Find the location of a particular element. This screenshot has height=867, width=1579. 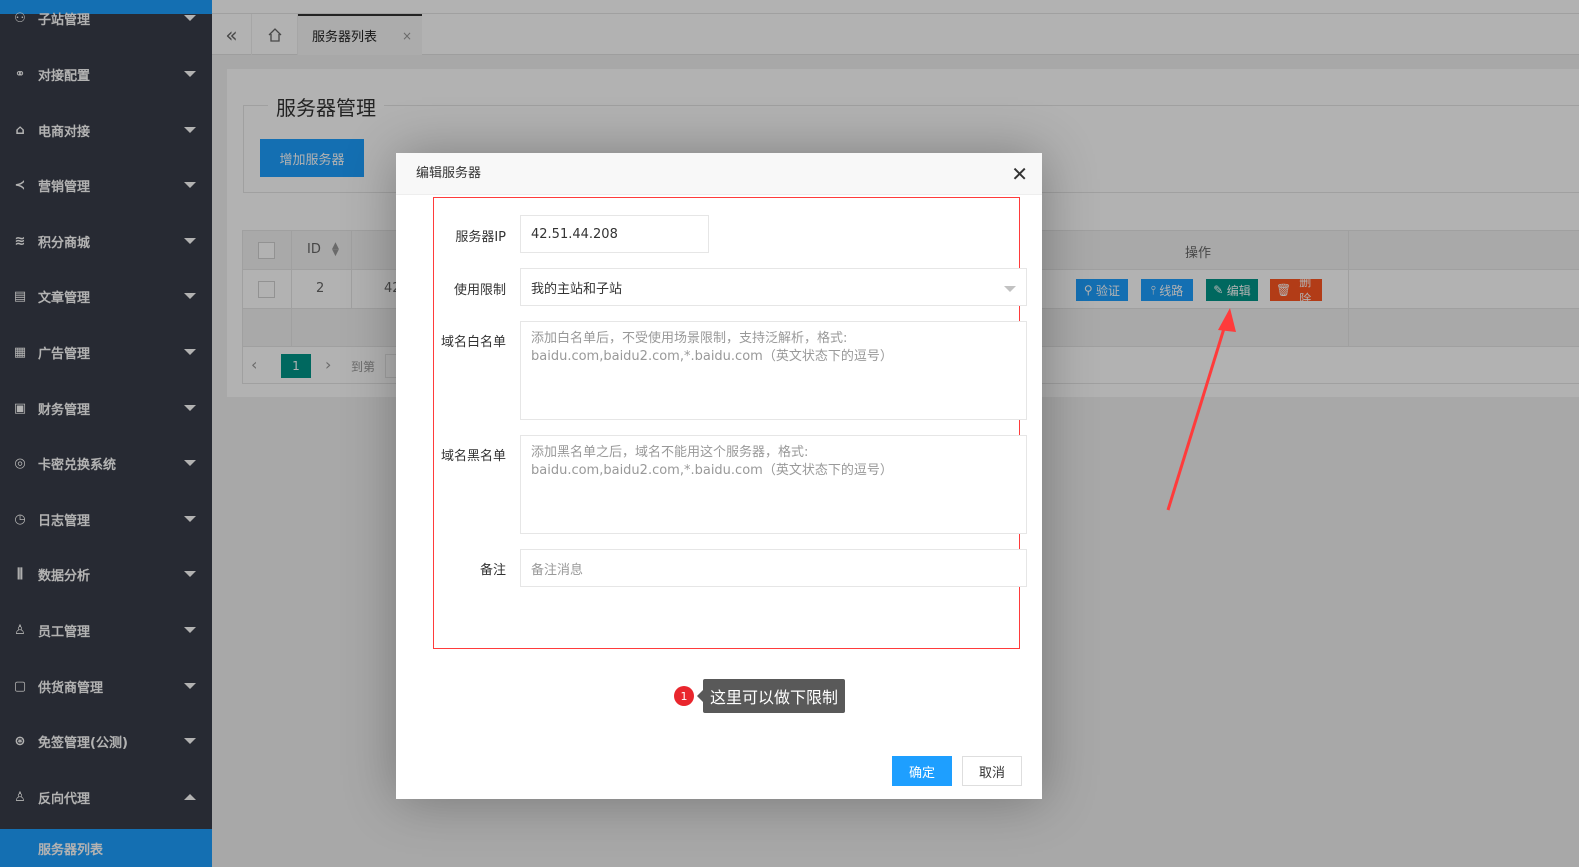

remark-input: 备注消息 is located at coordinates (773, 568).